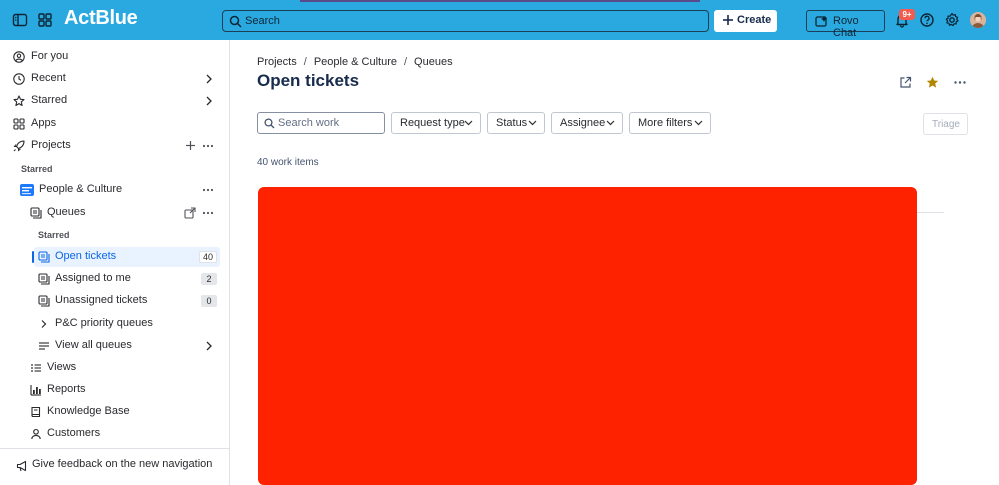 The image size is (999, 485). Describe the element at coordinates (20, 20) in the screenshot. I see `sidebar-toggle-icon` at that location.